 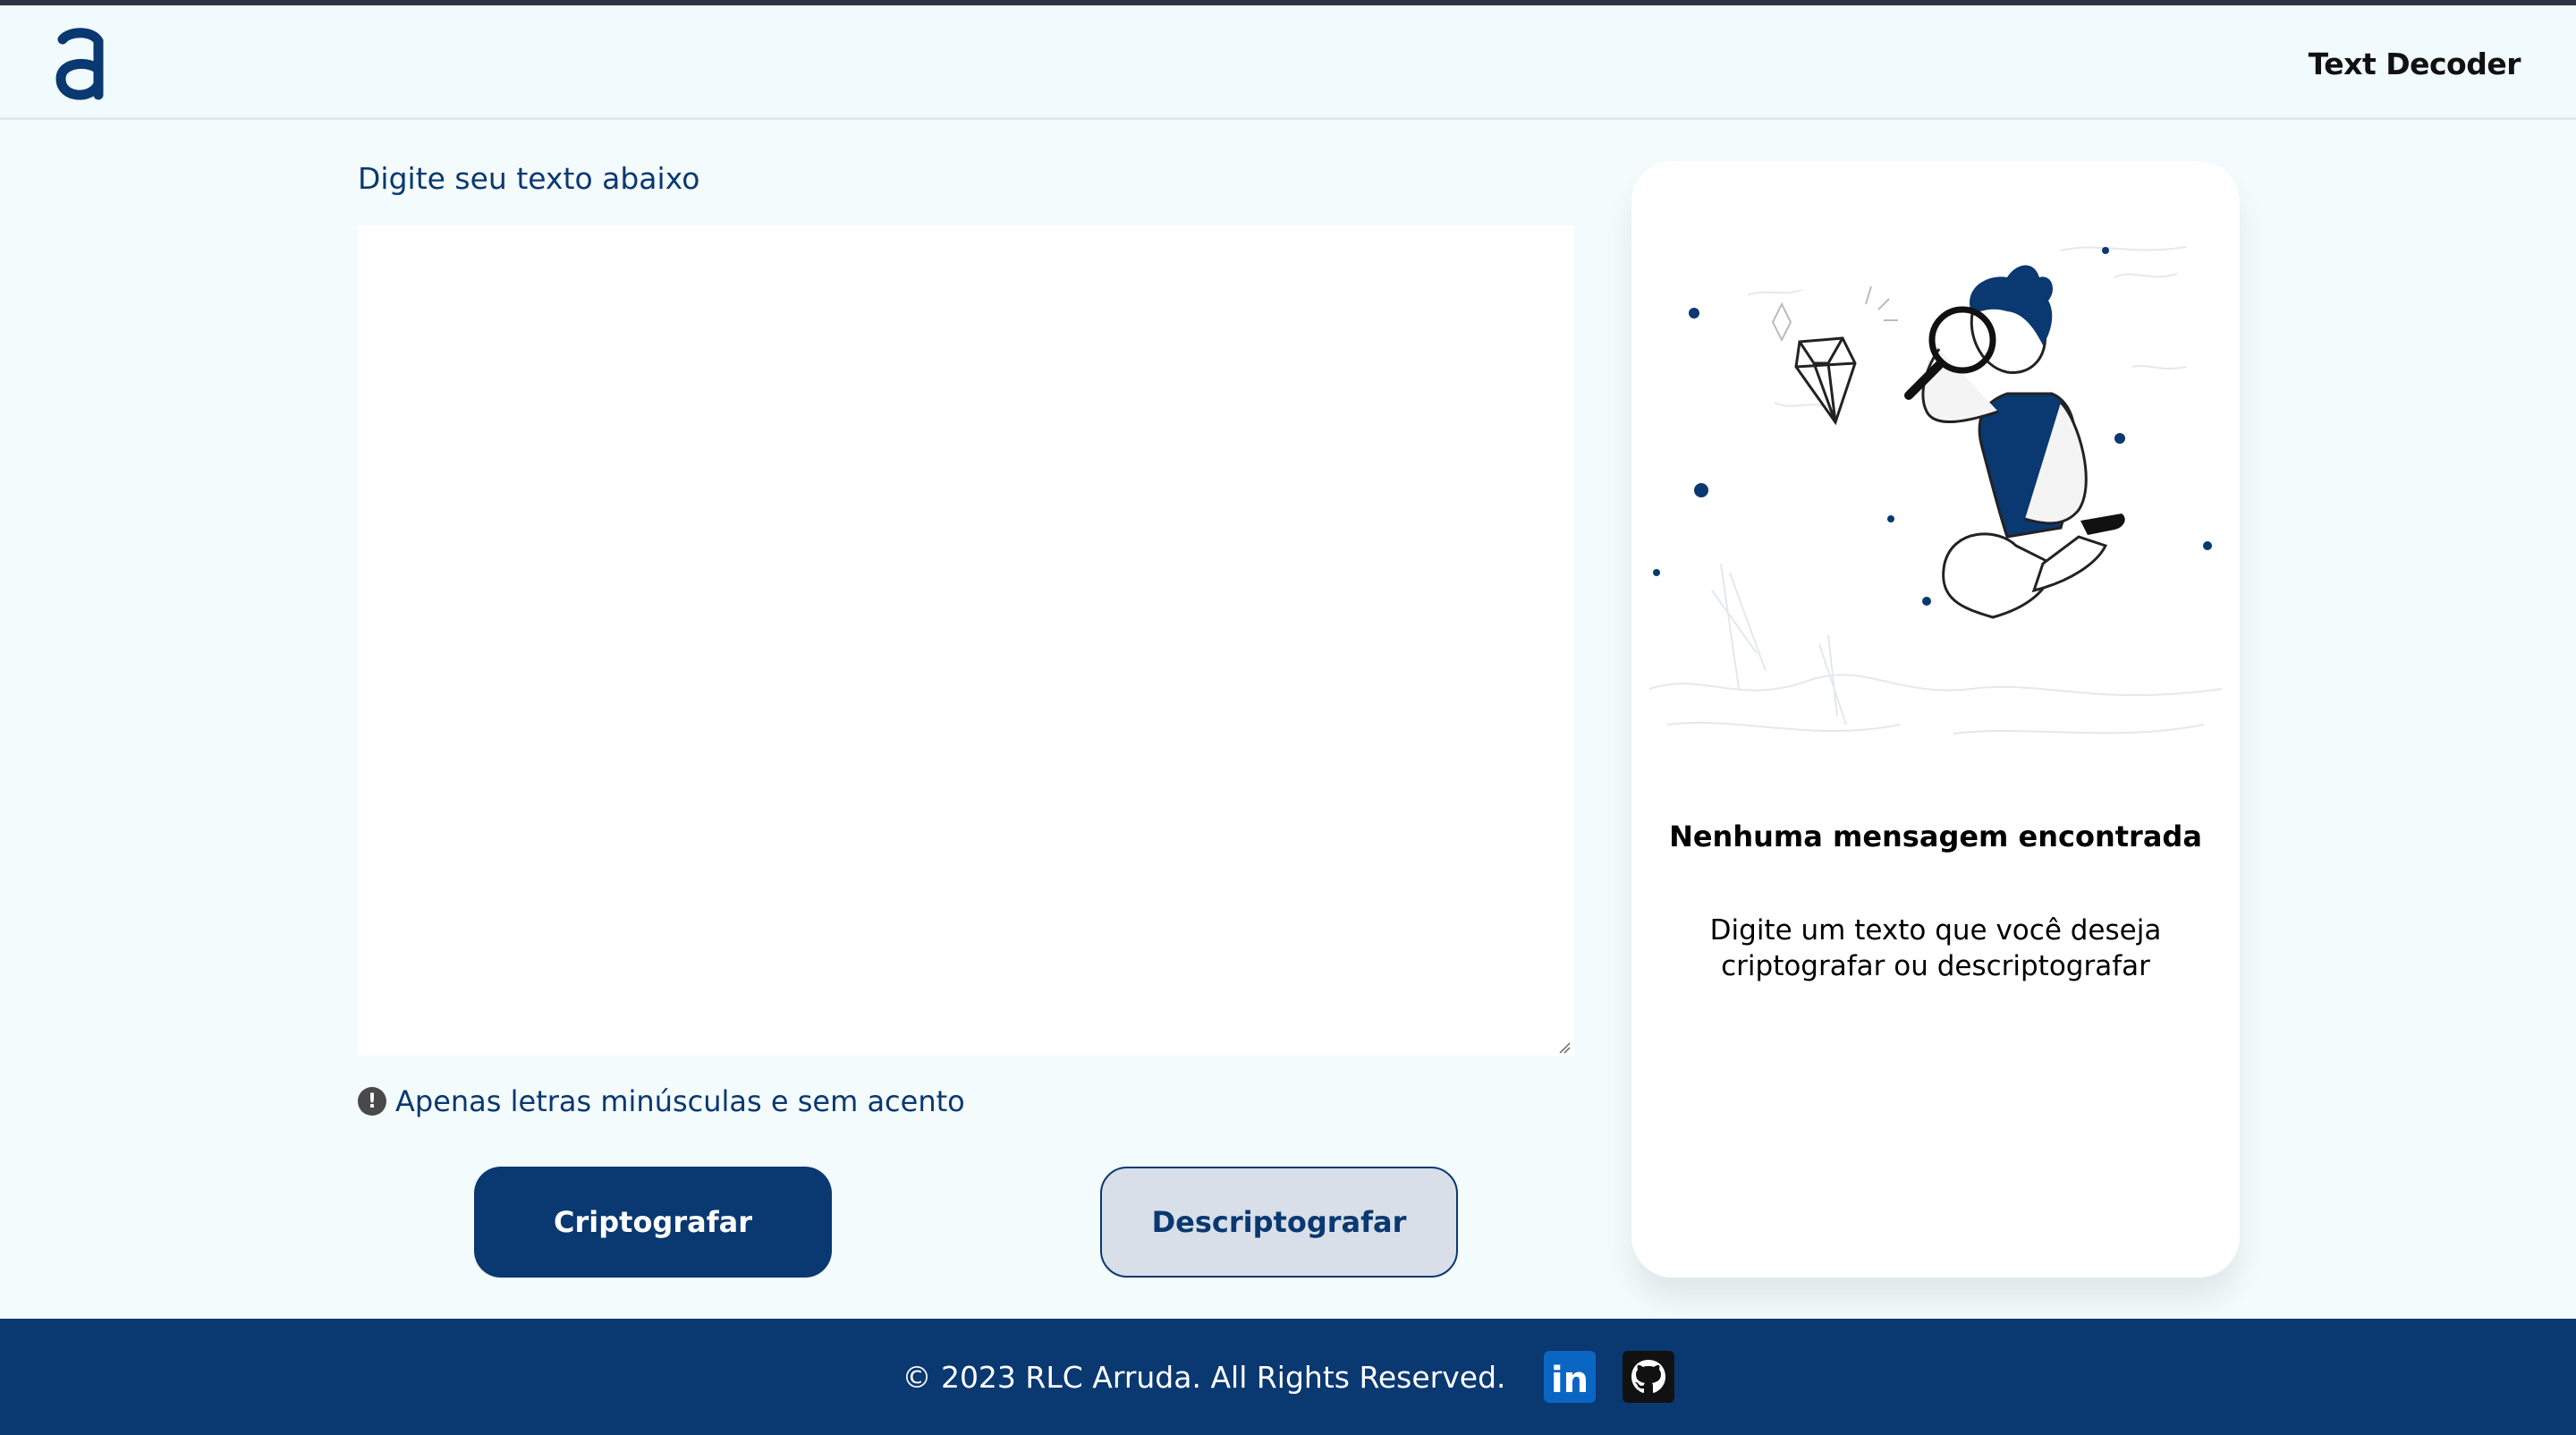 I want to click on logo-icon, so click(x=80, y=65).